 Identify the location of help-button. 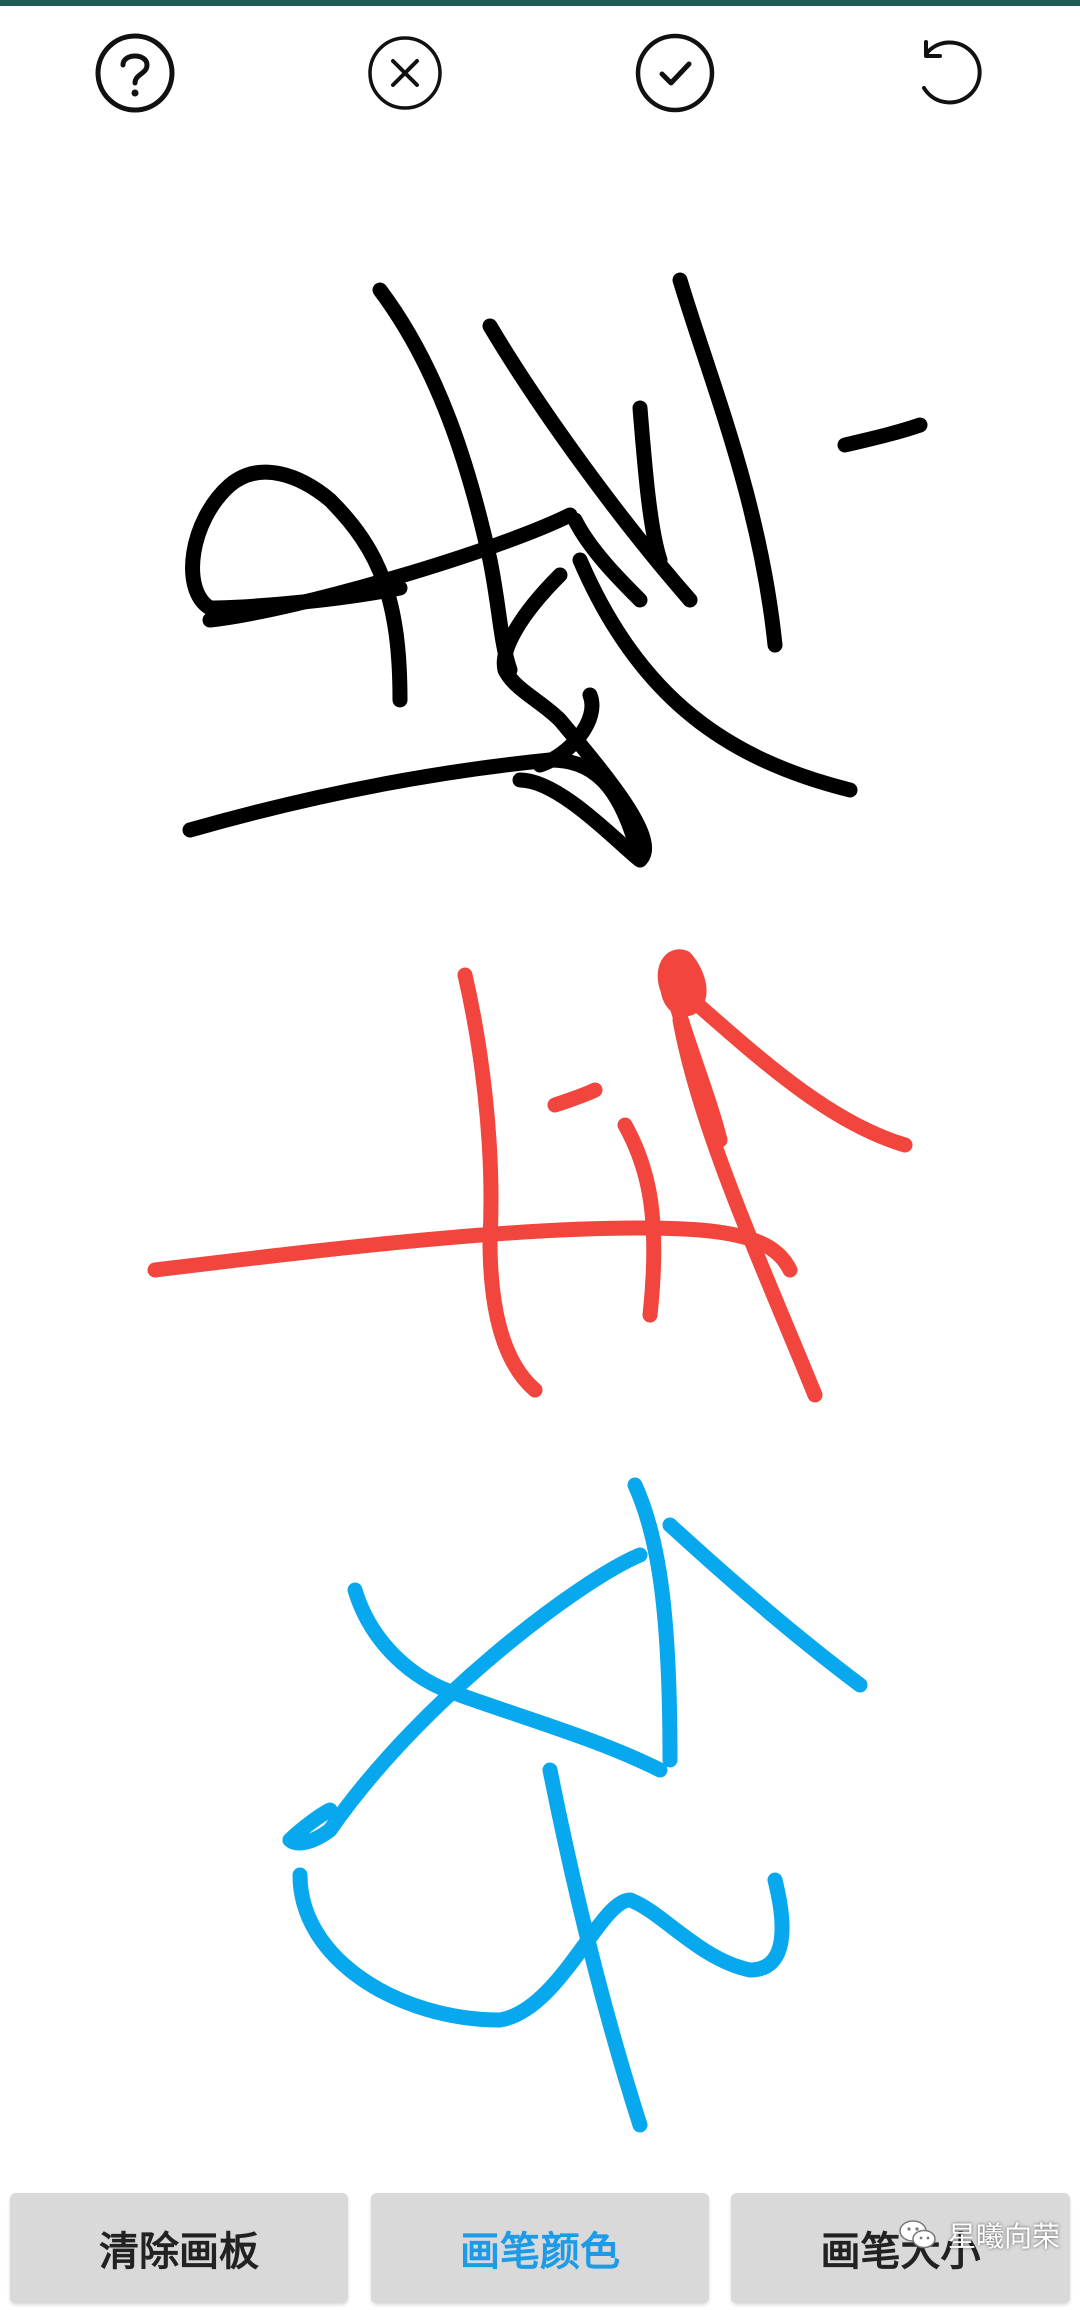
(135, 73).